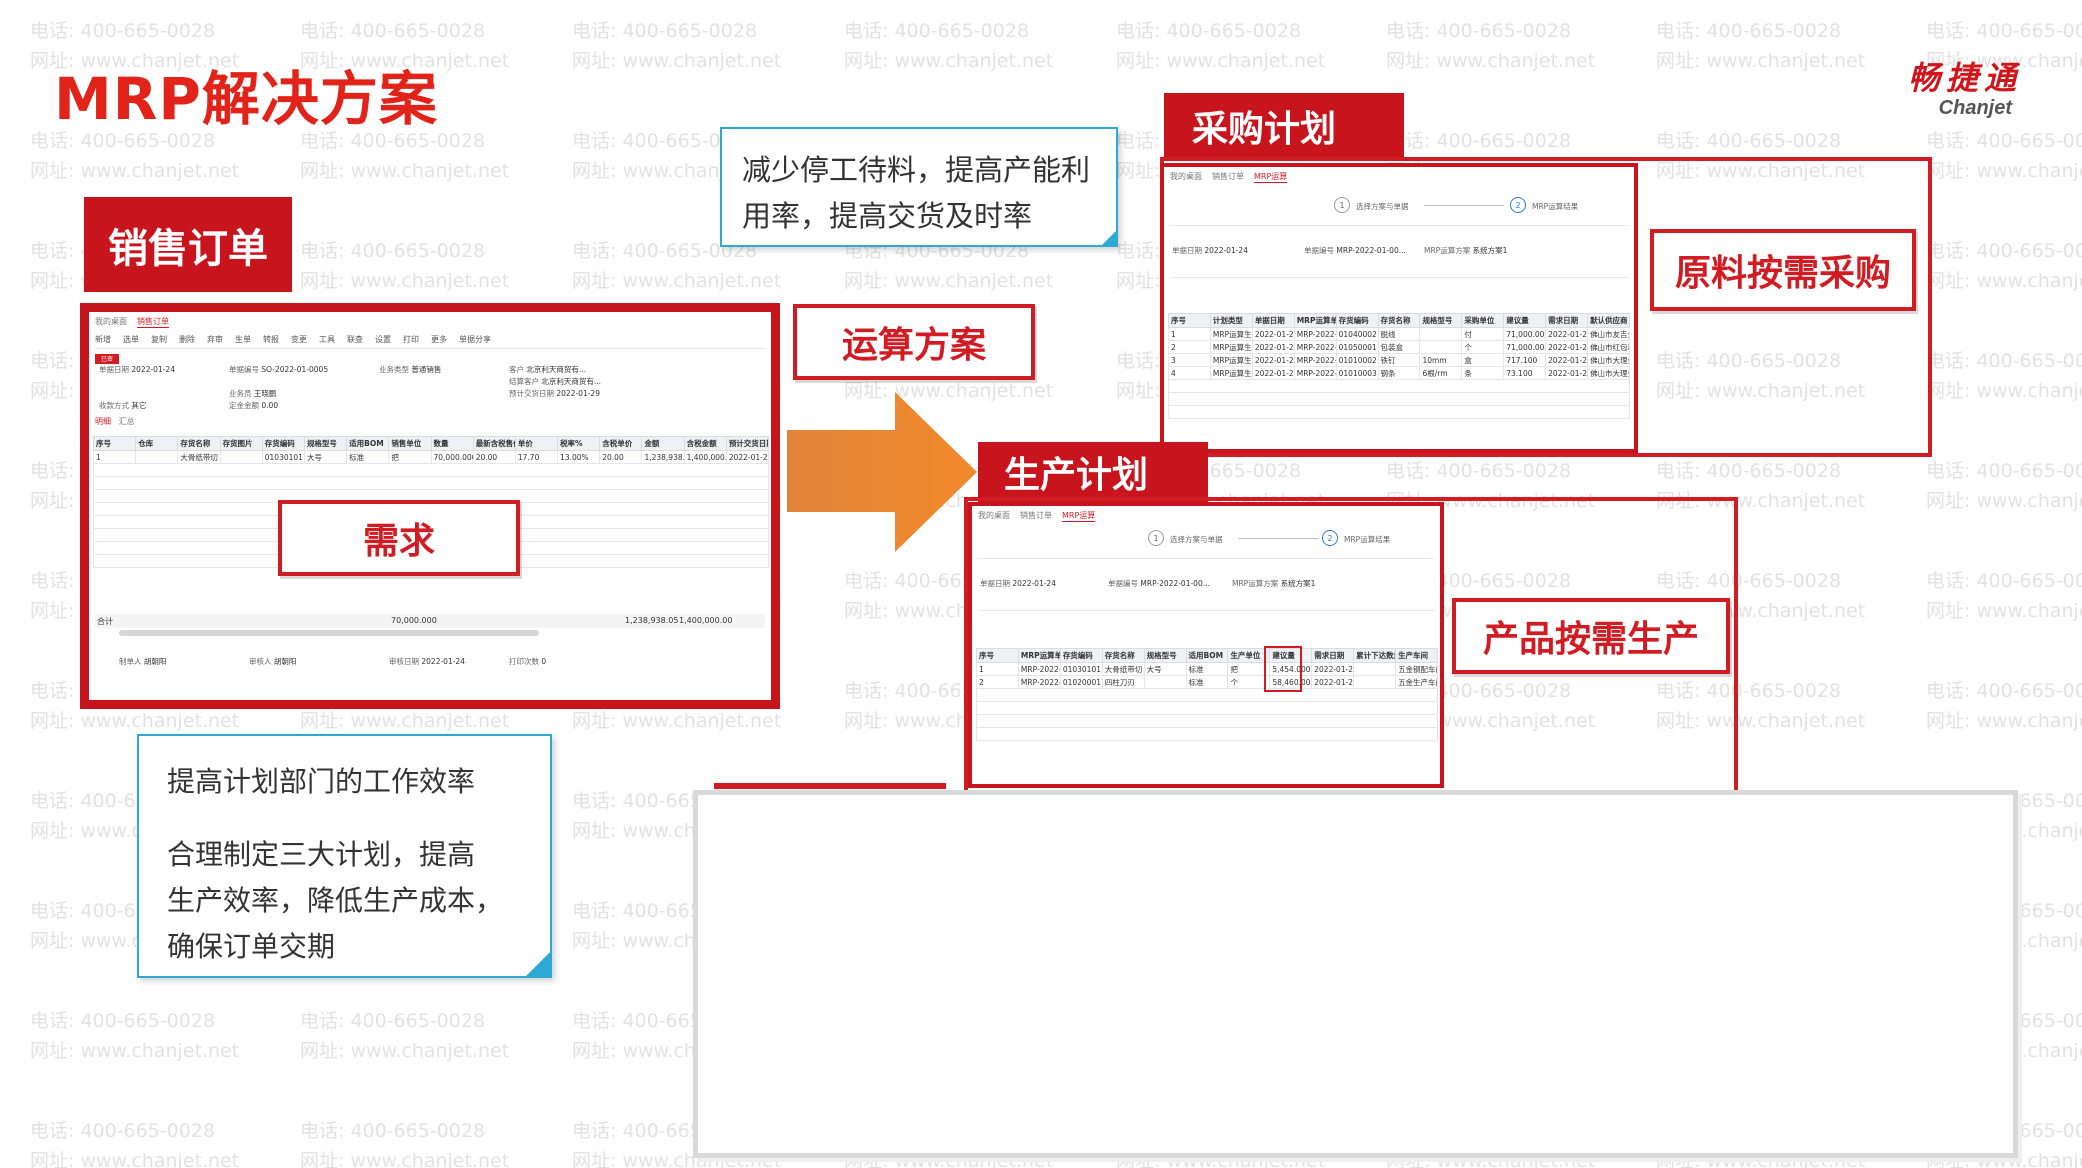 This screenshot has height=1168, width=2082. Describe the element at coordinates (1273, 320) in the screenshot. I see `column-header: 单据日期` at that location.